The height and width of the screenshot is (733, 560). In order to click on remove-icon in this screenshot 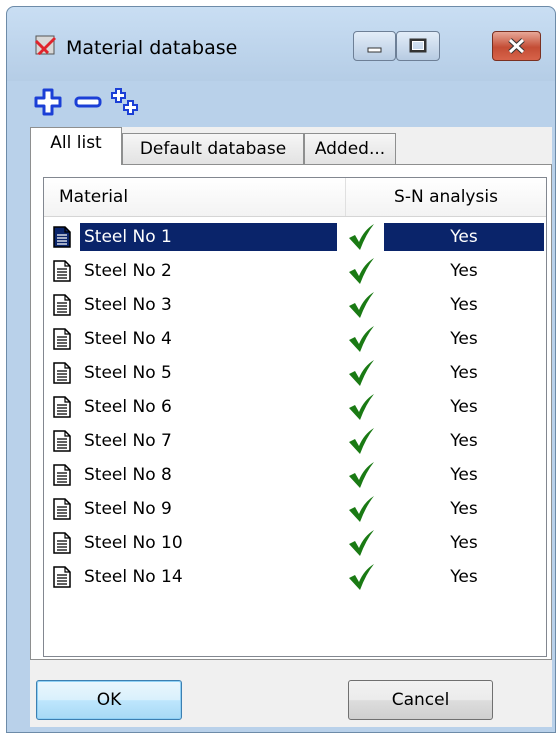, I will do `click(88, 102)`.